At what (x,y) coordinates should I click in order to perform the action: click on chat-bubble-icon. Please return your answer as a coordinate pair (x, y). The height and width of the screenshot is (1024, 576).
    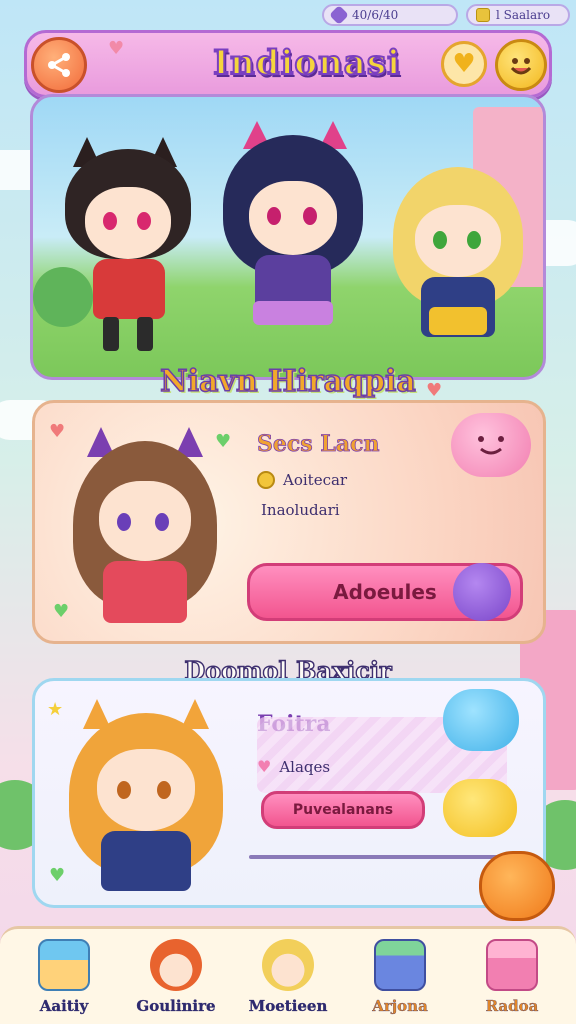
    Looking at the image, I should click on (491, 445).